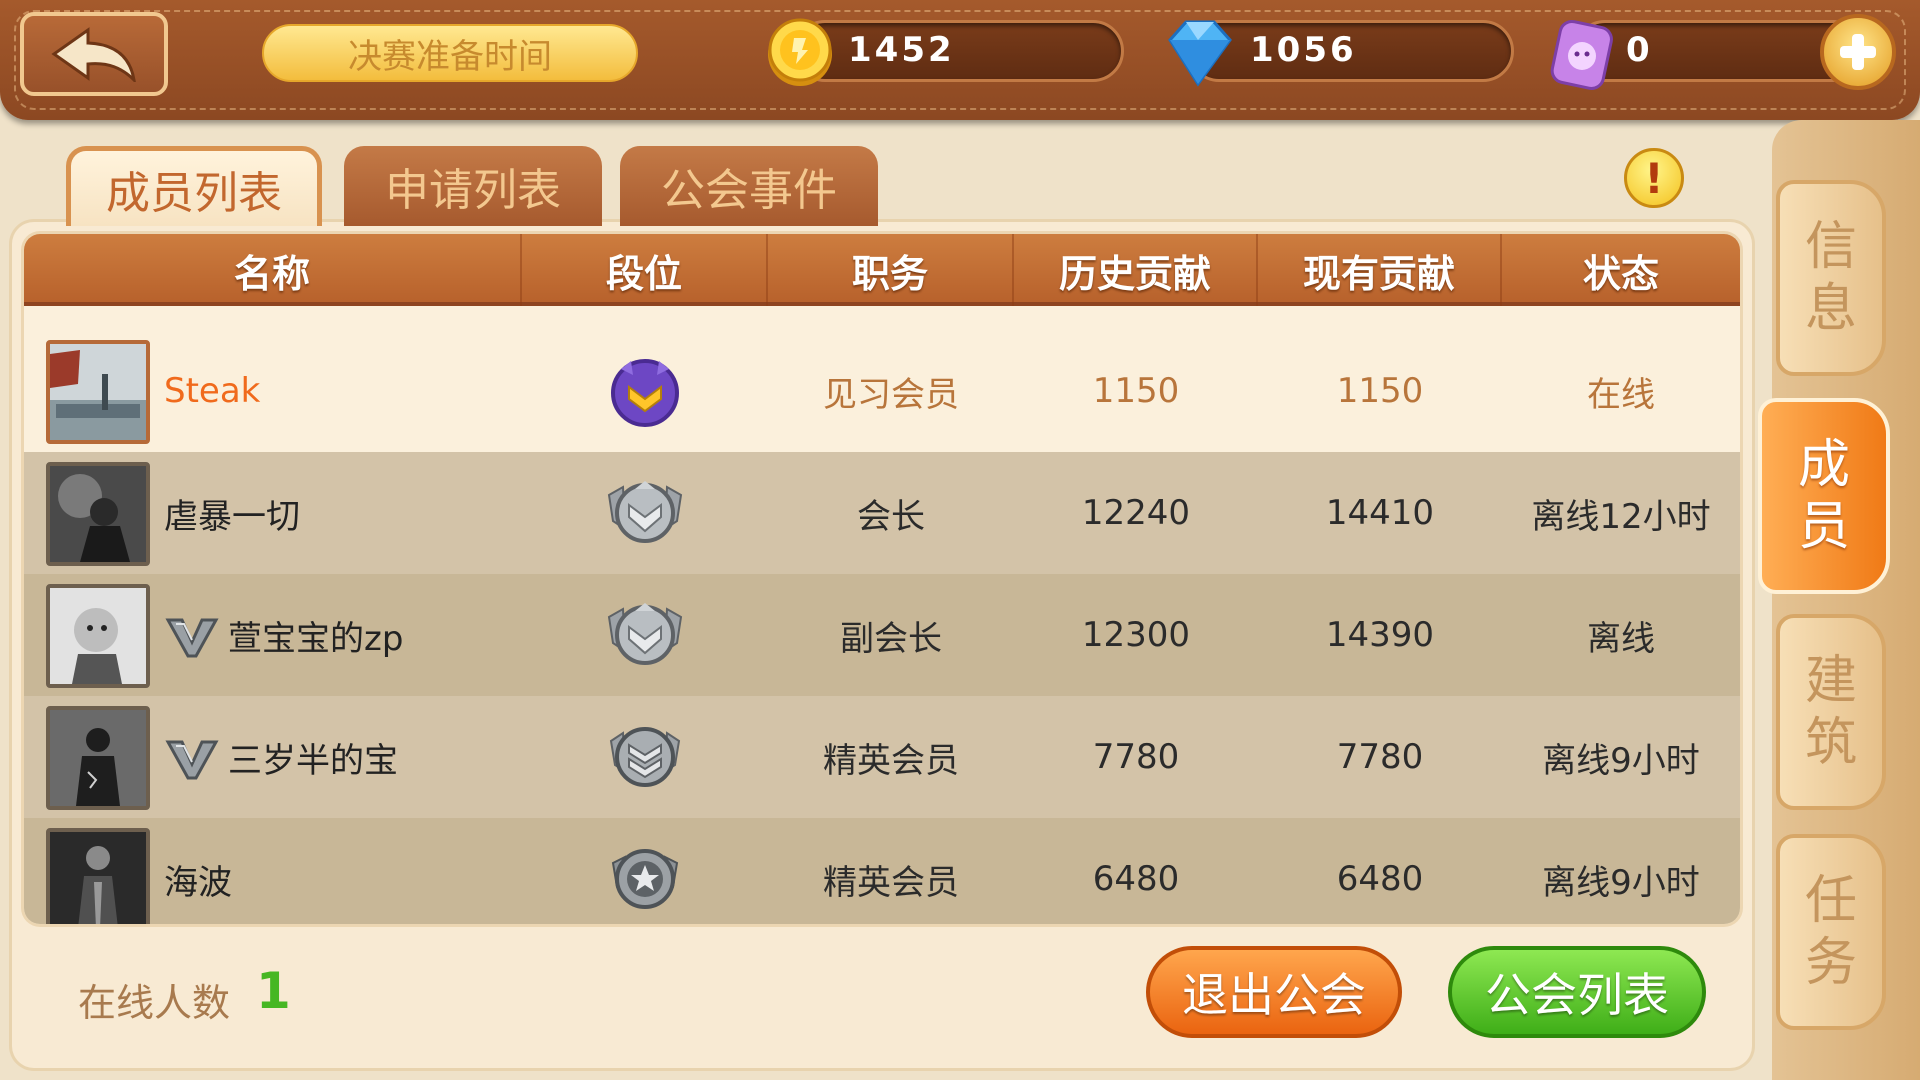 The image size is (1920, 1080). What do you see at coordinates (1621, 394) in the screenshot?
I see `status-cell: 在线` at bounding box center [1621, 394].